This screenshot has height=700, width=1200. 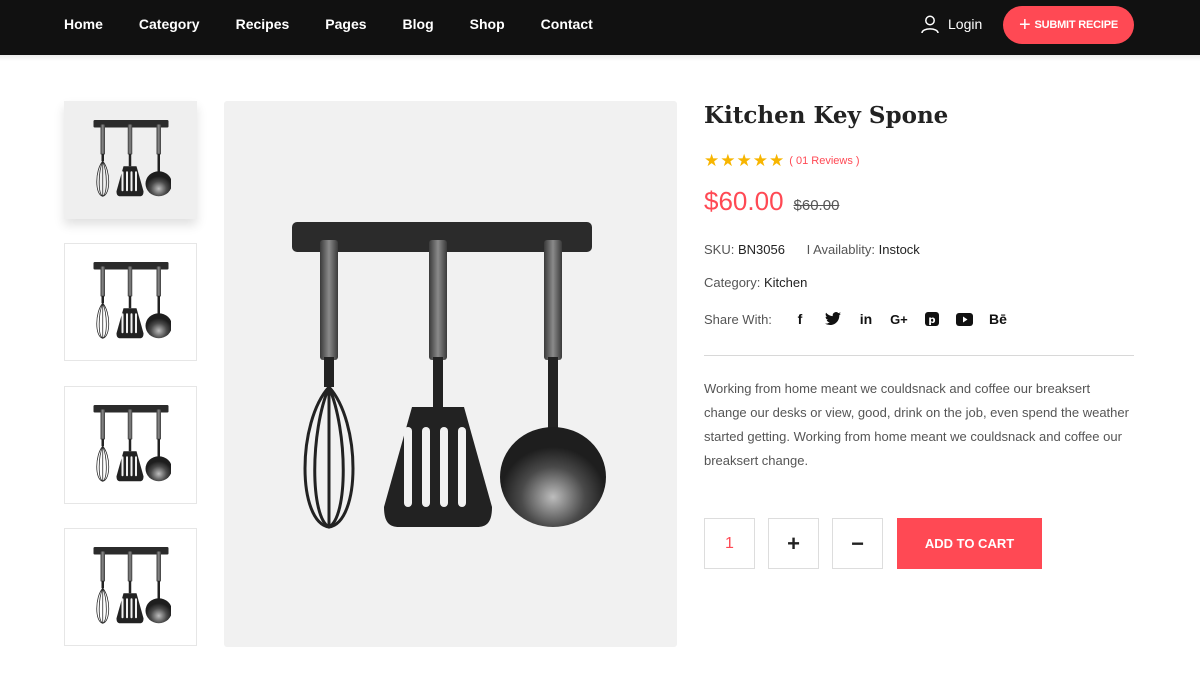 I want to click on product-title: Kitchen Key Spone, so click(x=826, y=115).